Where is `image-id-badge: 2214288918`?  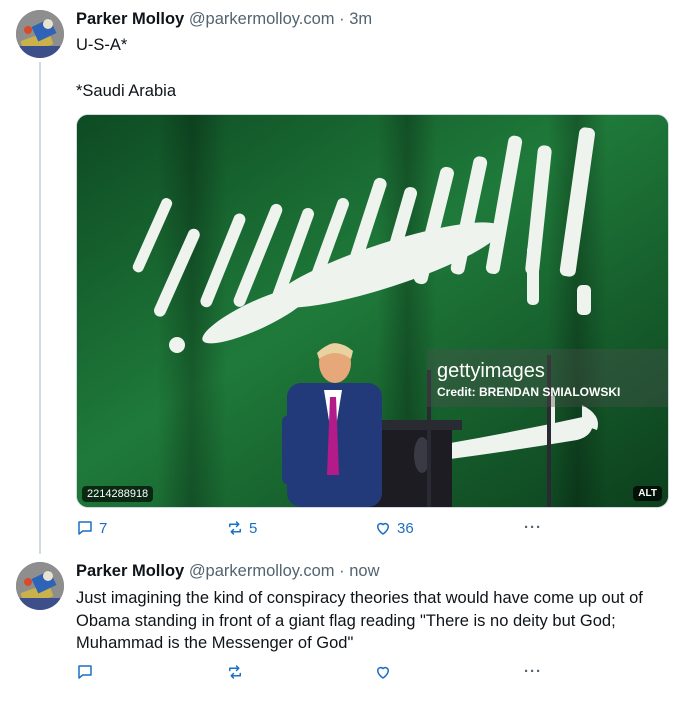 image-id-badge: 2214288918 is located at coordinates (118, 494).